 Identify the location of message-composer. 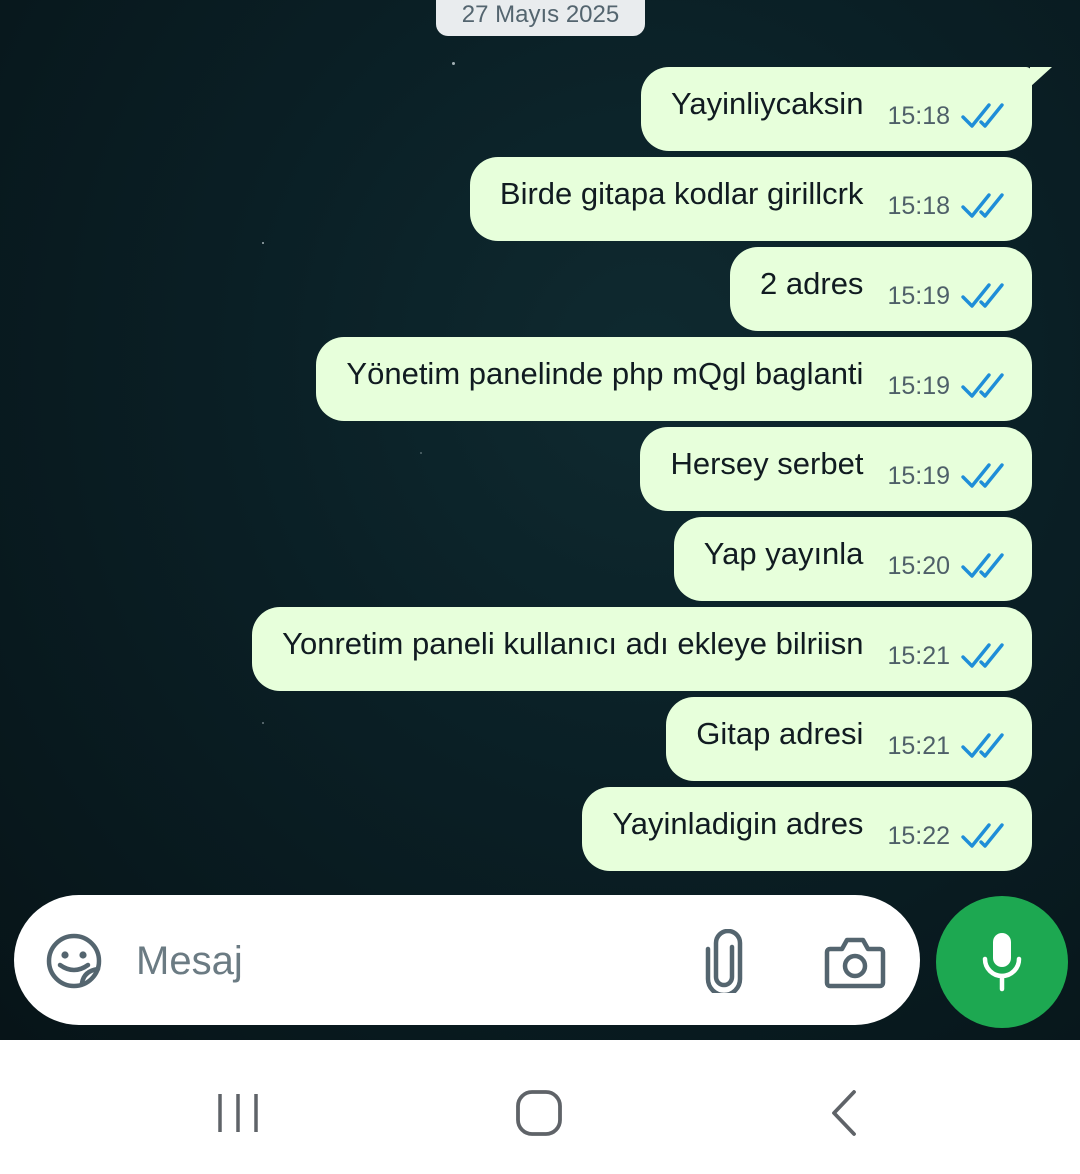
(467, 960).